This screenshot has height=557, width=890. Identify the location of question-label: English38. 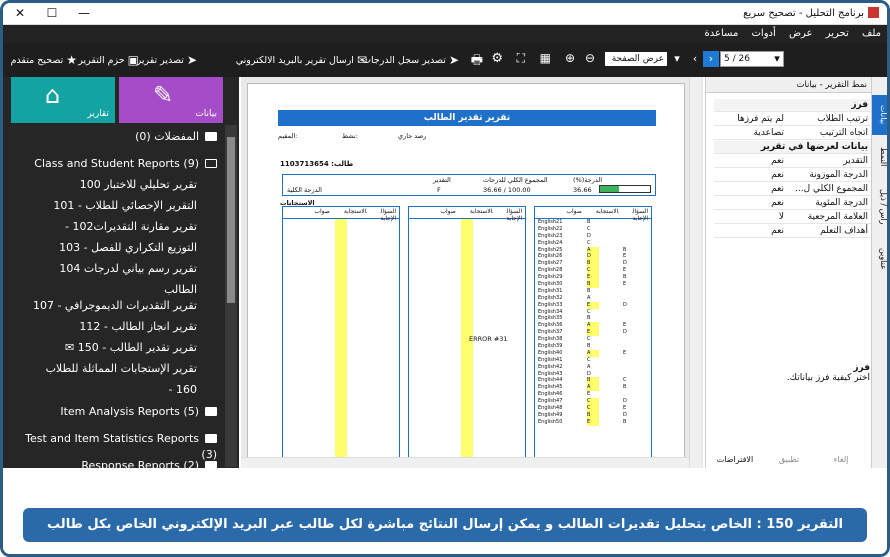
(550, 339).